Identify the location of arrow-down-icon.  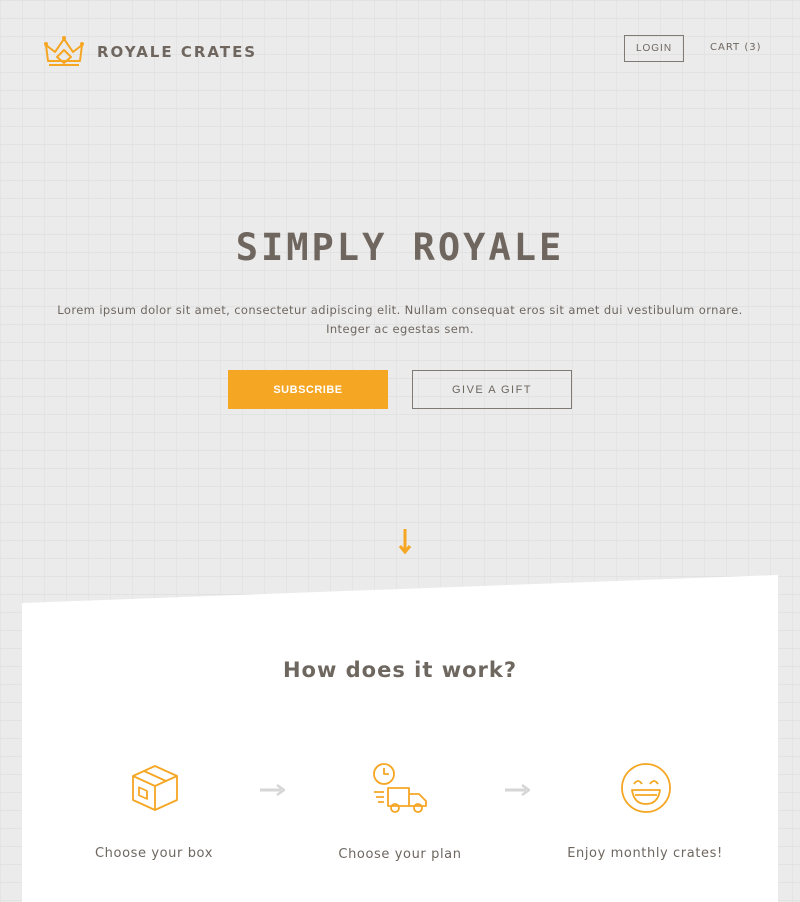
(405, 541).